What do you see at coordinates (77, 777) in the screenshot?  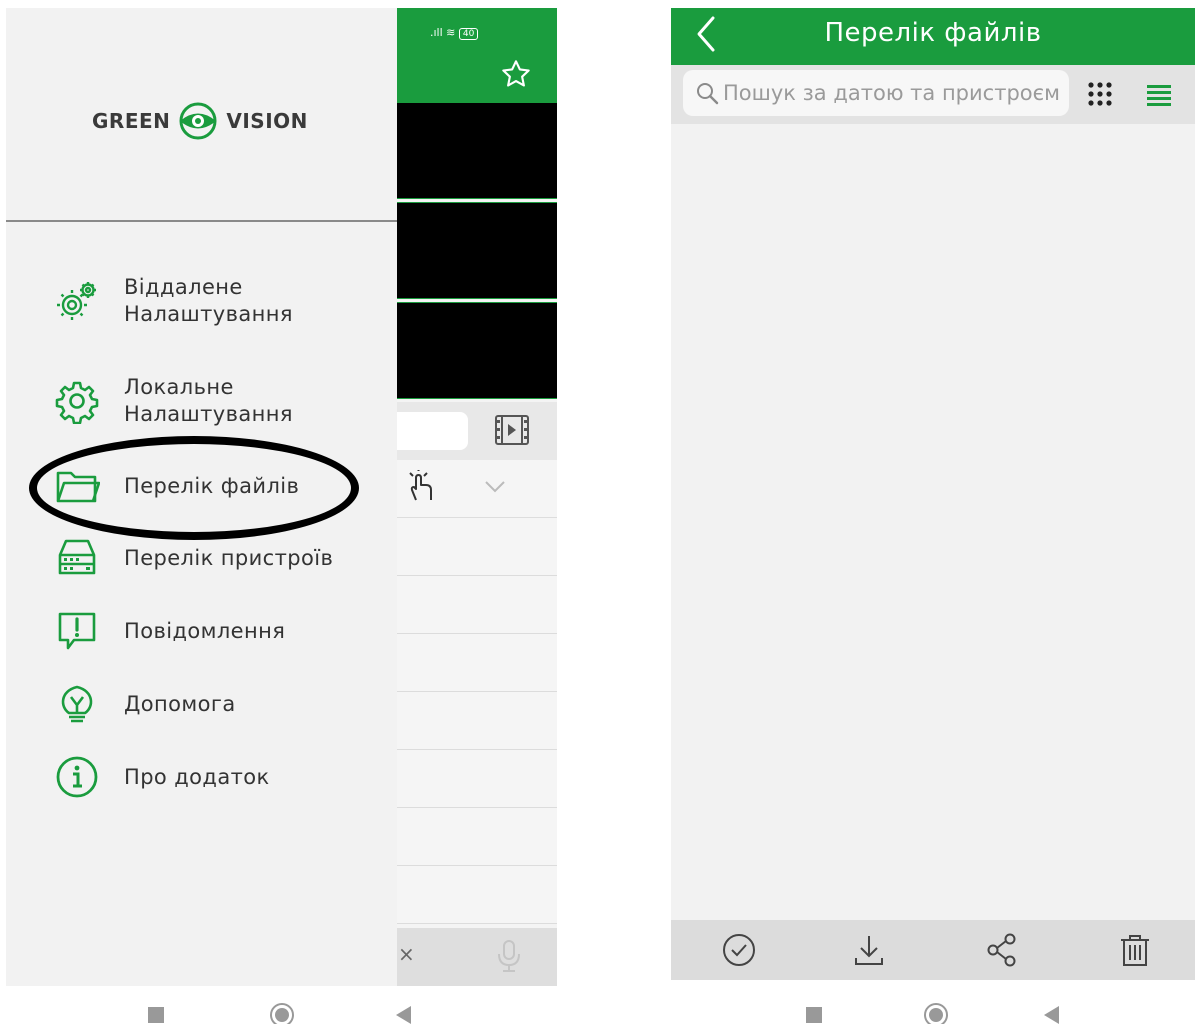 I see `info-icon` at bounding box center [77, 777].